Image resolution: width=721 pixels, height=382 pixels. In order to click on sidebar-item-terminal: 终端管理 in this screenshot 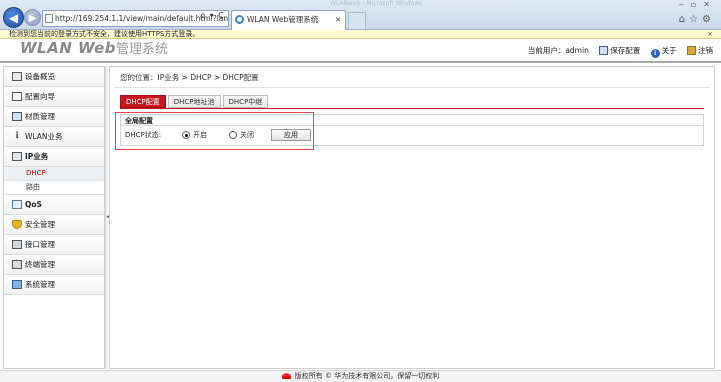, I will do `click(54, 265)`.